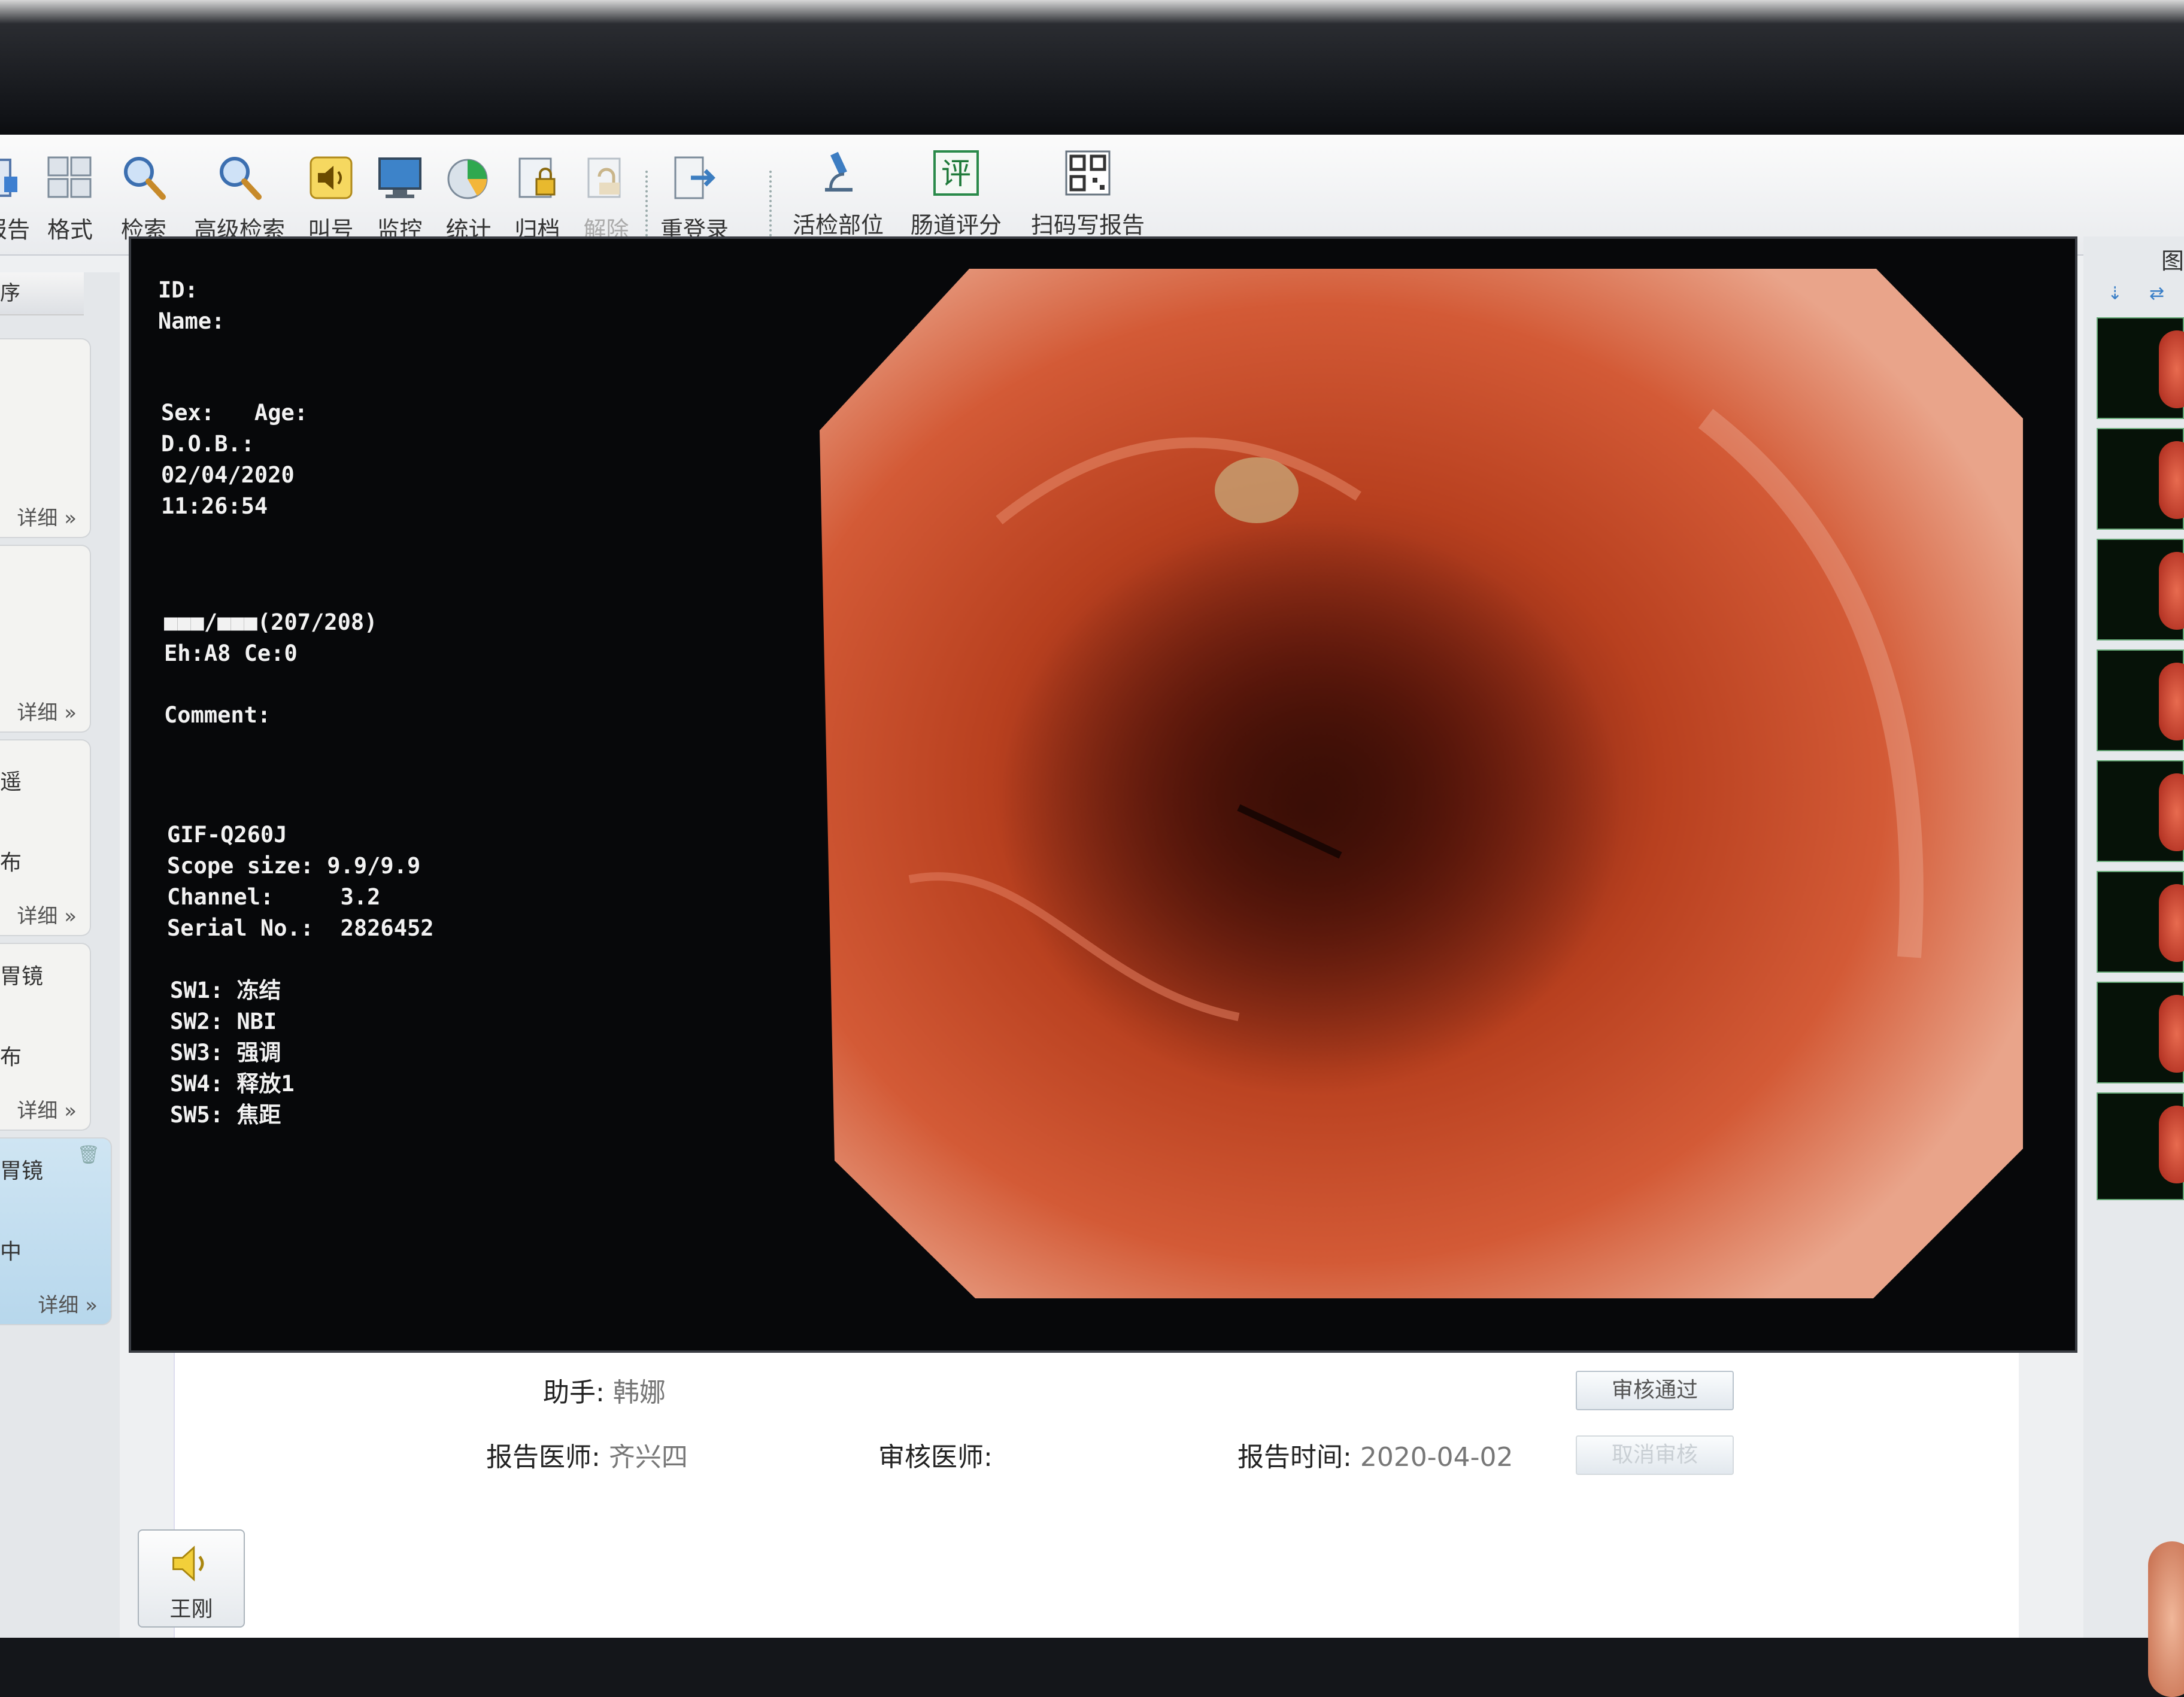 The width and height of the screenshot is (2184, 1697). Describe the element at coordinates (11, 782) in the screenshot. I see `exam-type: 遥` at that location.